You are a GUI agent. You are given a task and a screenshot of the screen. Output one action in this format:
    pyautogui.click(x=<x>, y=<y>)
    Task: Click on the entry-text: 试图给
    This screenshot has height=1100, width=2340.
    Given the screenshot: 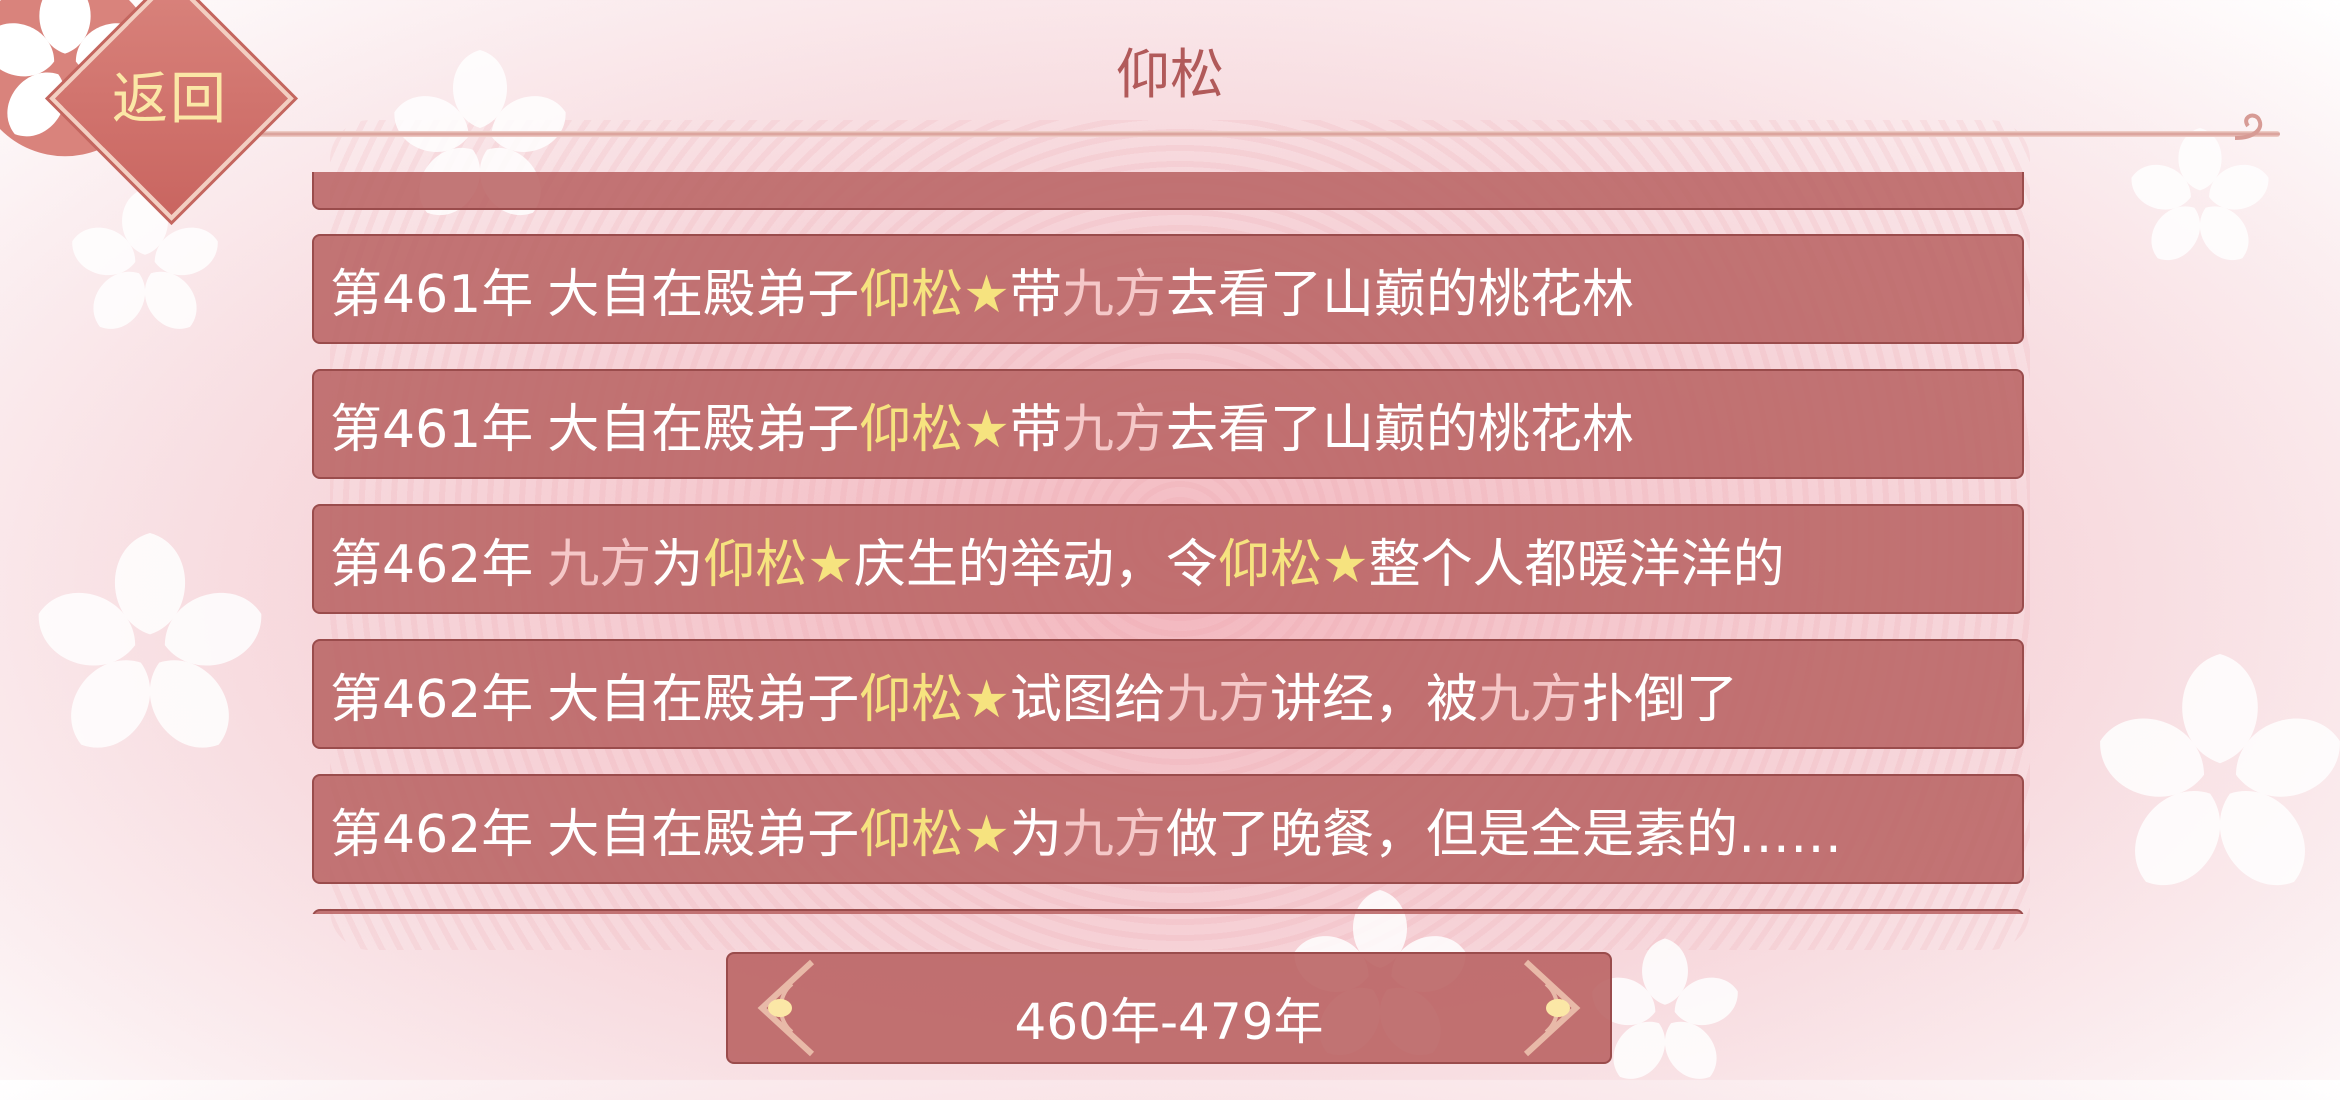 What is the action you would take?
    pyautogui.click(x=1087, y=699)
    